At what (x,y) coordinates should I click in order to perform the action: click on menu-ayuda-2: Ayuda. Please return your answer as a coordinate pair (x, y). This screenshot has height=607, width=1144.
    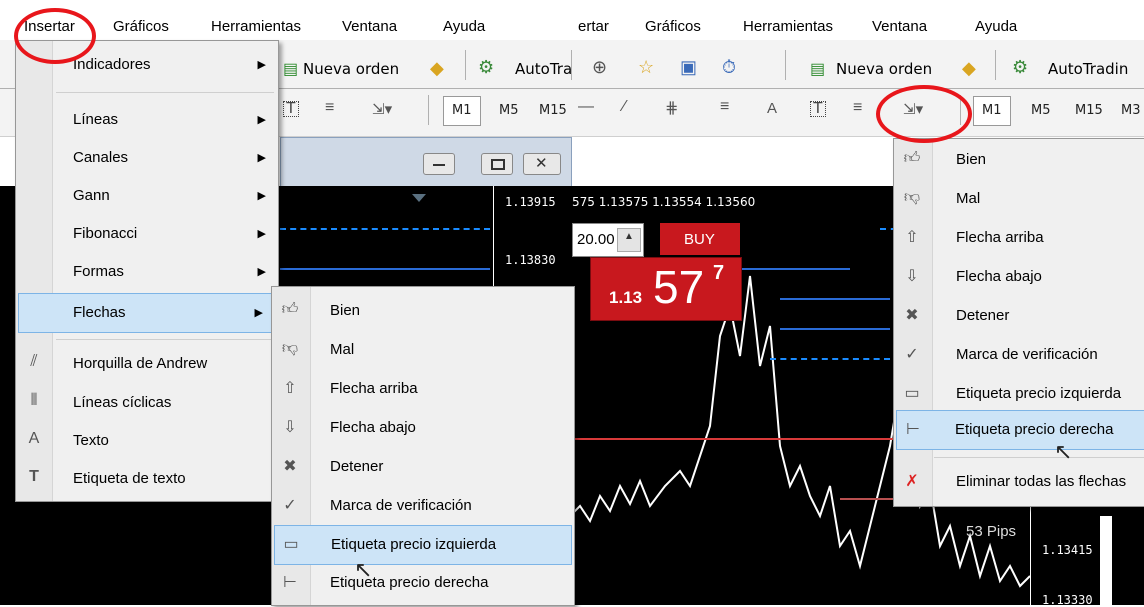
    Looking at the image, I should click on (996, 26).